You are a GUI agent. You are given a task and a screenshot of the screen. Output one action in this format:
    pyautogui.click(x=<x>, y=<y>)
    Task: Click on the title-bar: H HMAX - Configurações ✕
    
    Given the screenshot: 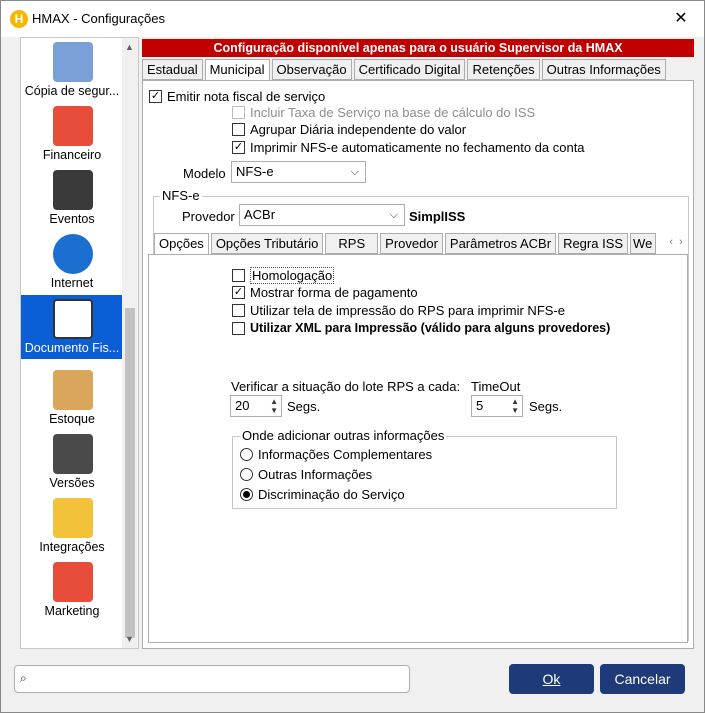 What is the action you would take?
    pyautogui.click(x=352, y=19)
    